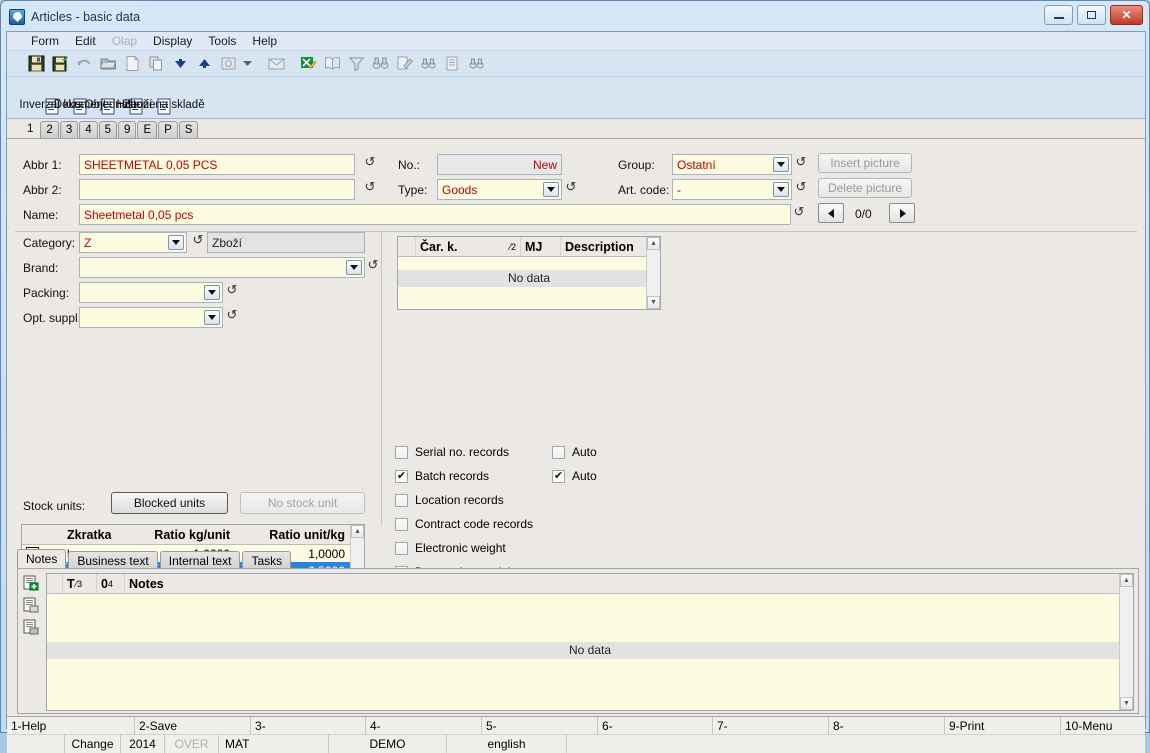 The height and width of the screenshot is (753, 1150). I want to click on function-key-5: 5-, so click(540, 725).